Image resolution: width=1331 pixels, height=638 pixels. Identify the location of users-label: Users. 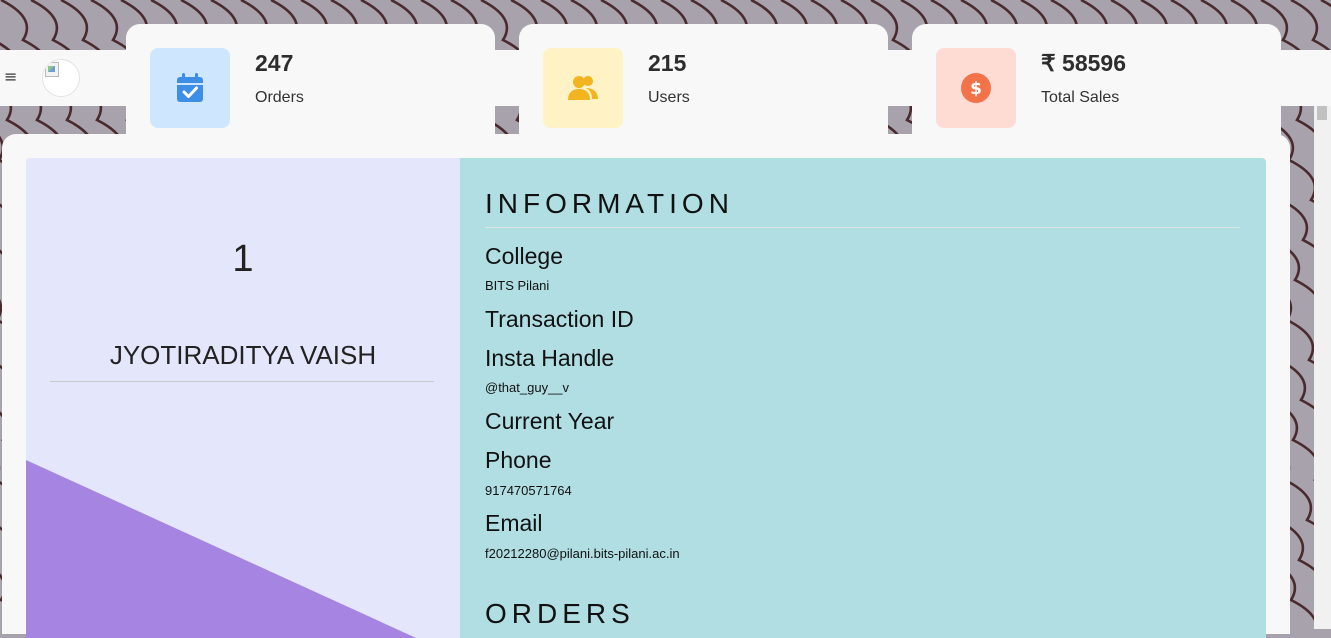
(669, 97).